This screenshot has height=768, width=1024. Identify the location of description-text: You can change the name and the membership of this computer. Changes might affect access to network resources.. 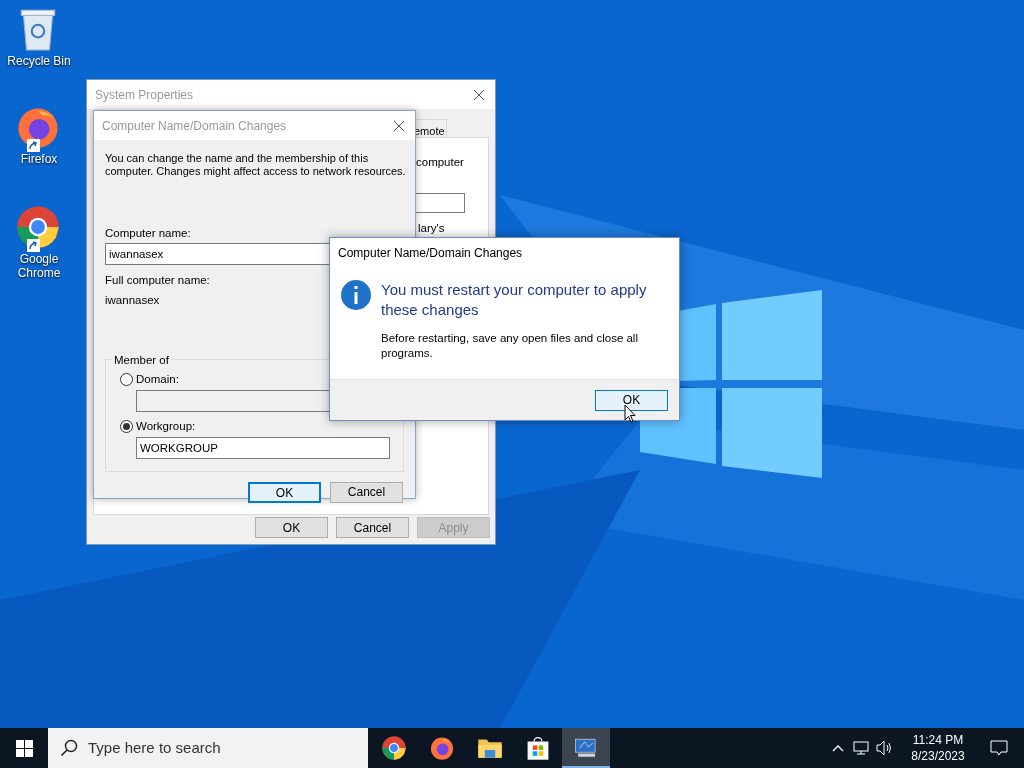
(256, 165).